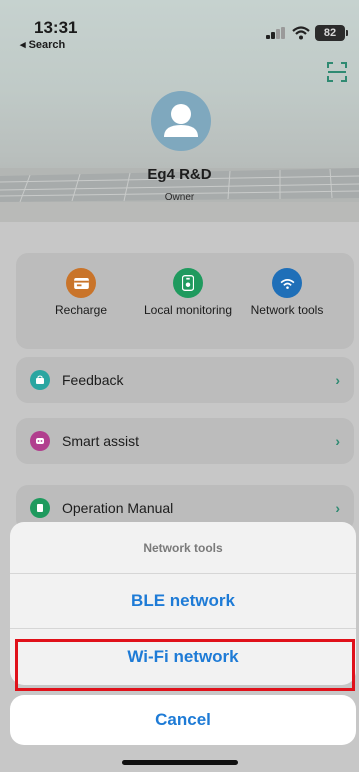  I want to click on network-tools-label: Network tools, so click(287, 310).